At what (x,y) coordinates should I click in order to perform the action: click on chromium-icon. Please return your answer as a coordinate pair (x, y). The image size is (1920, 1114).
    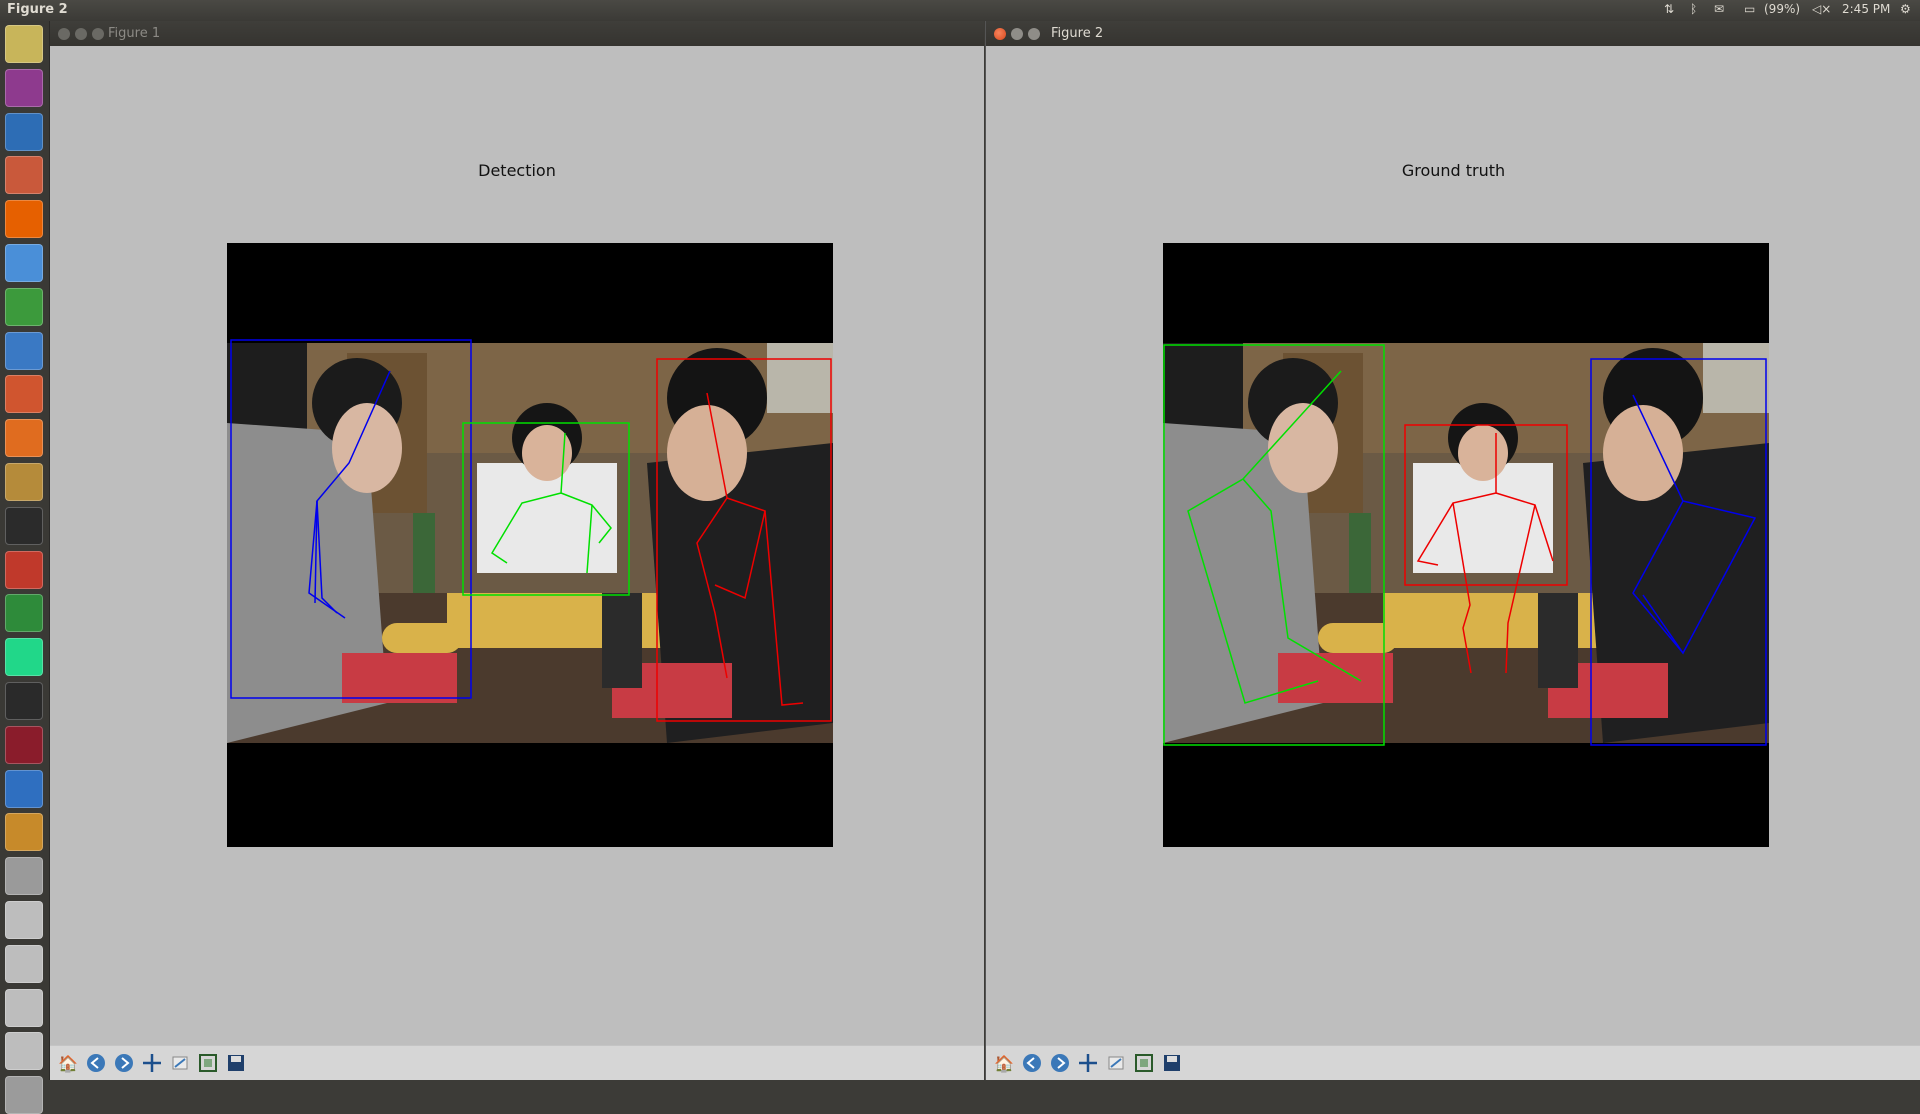
    Looking at the image, I should click on (24, 263).